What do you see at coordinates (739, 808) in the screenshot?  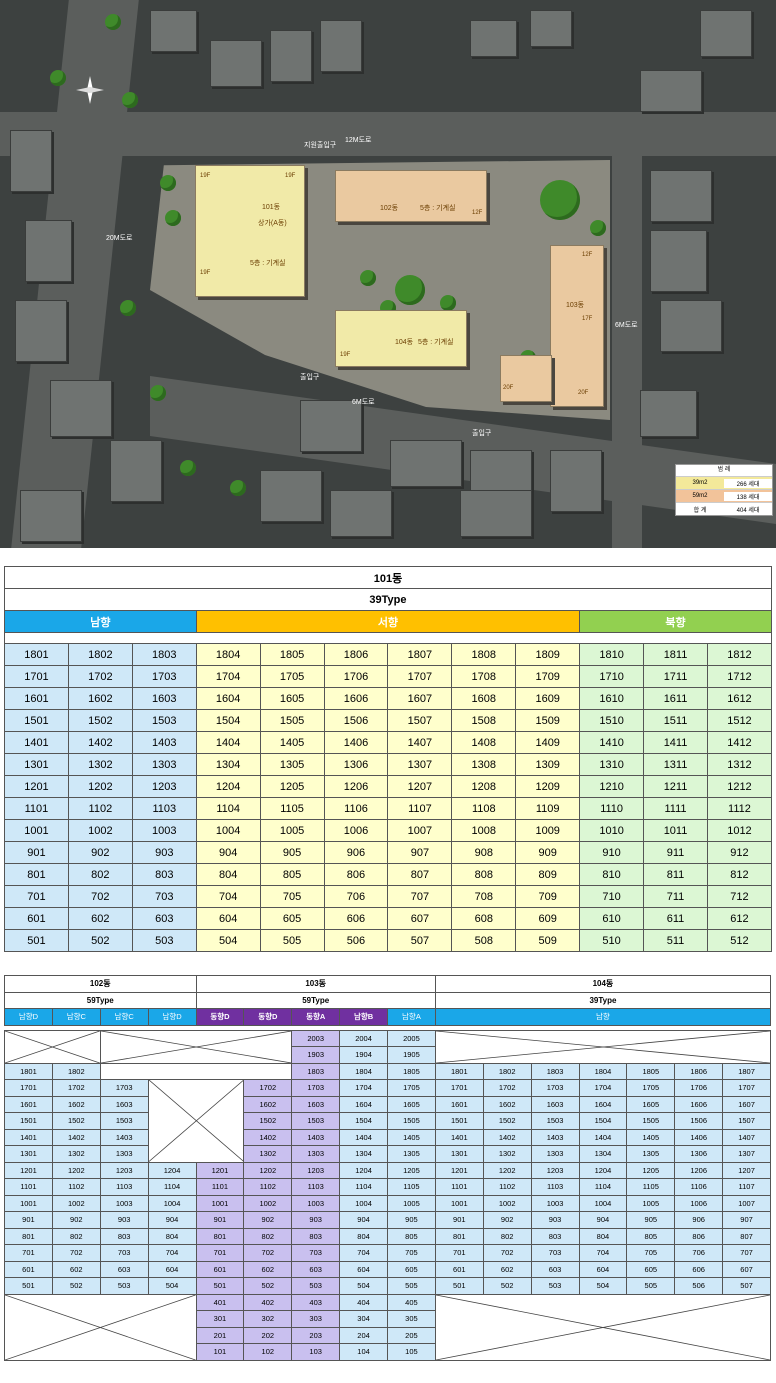 I see `unit-cell: 1112` at bounding box center [739, 808].